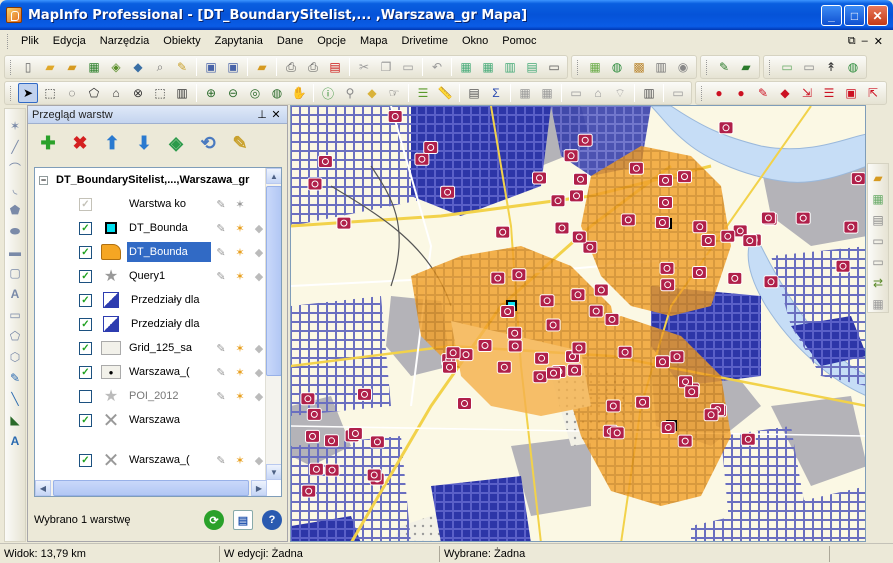 This screenshot has height=563, width=893. What do you see at coordinates (50, 93) in the screenshot?
I see `marquee-select-icon: ⬚` at bounding box center [50, 93].